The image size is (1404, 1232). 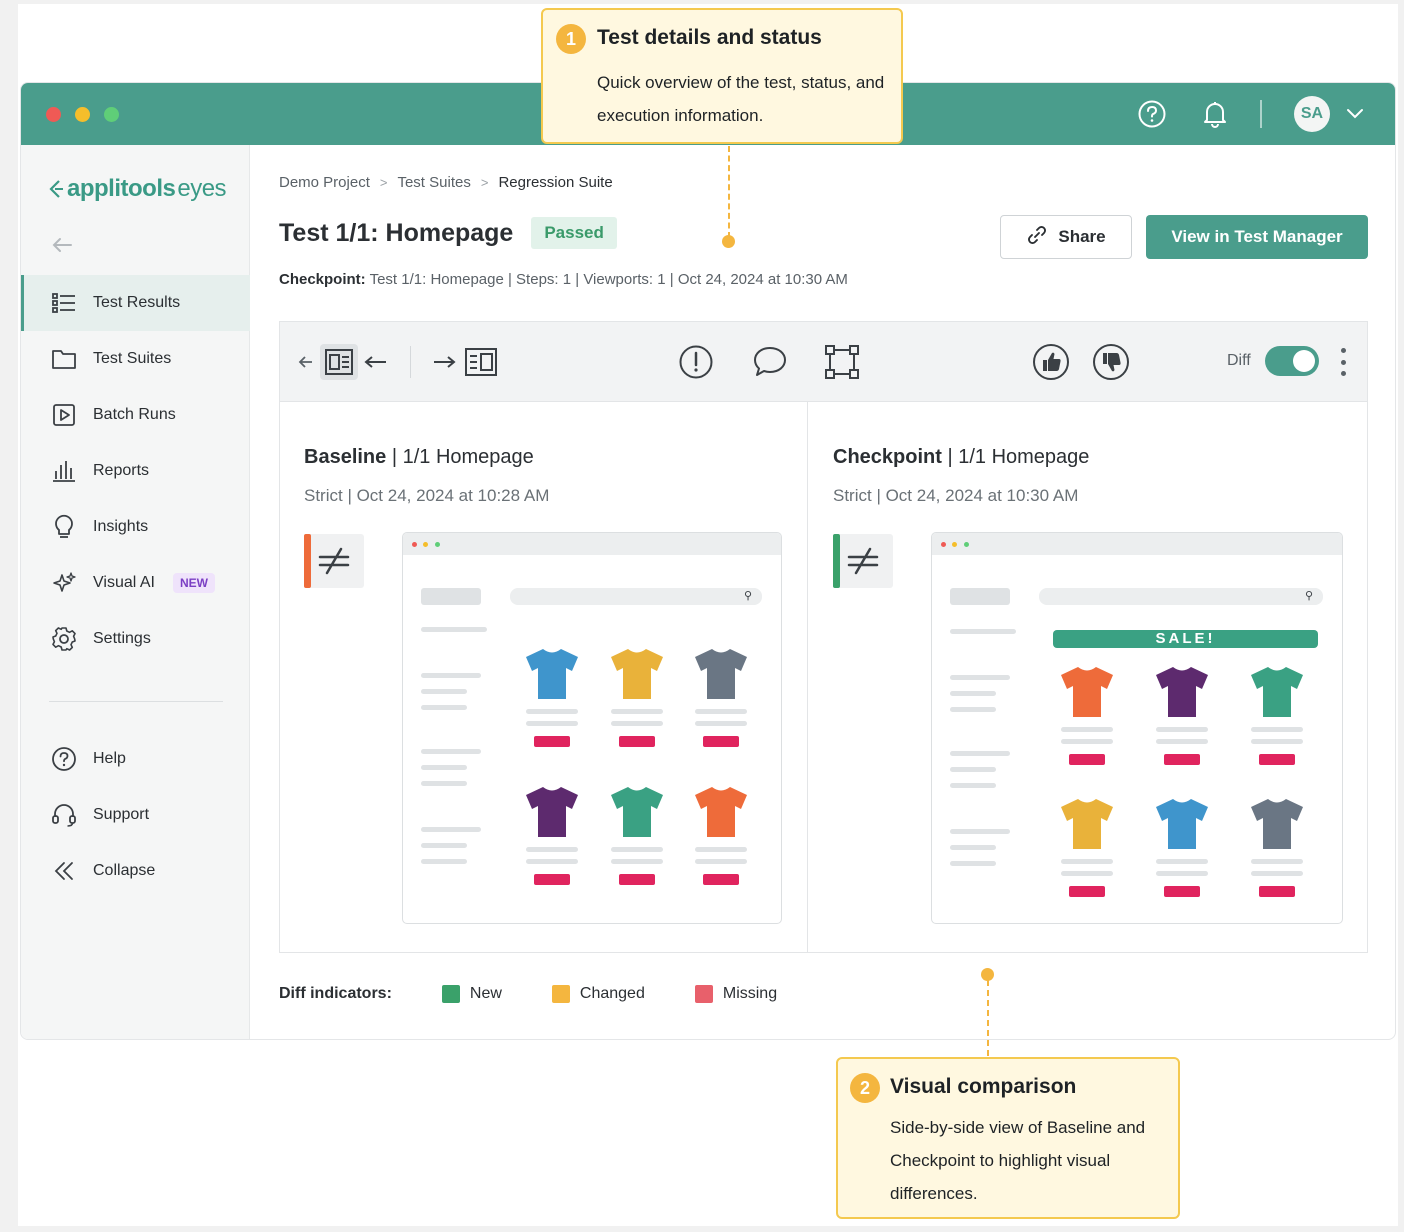 I want to click on sparkles-icon, so click(x=64, y=583).